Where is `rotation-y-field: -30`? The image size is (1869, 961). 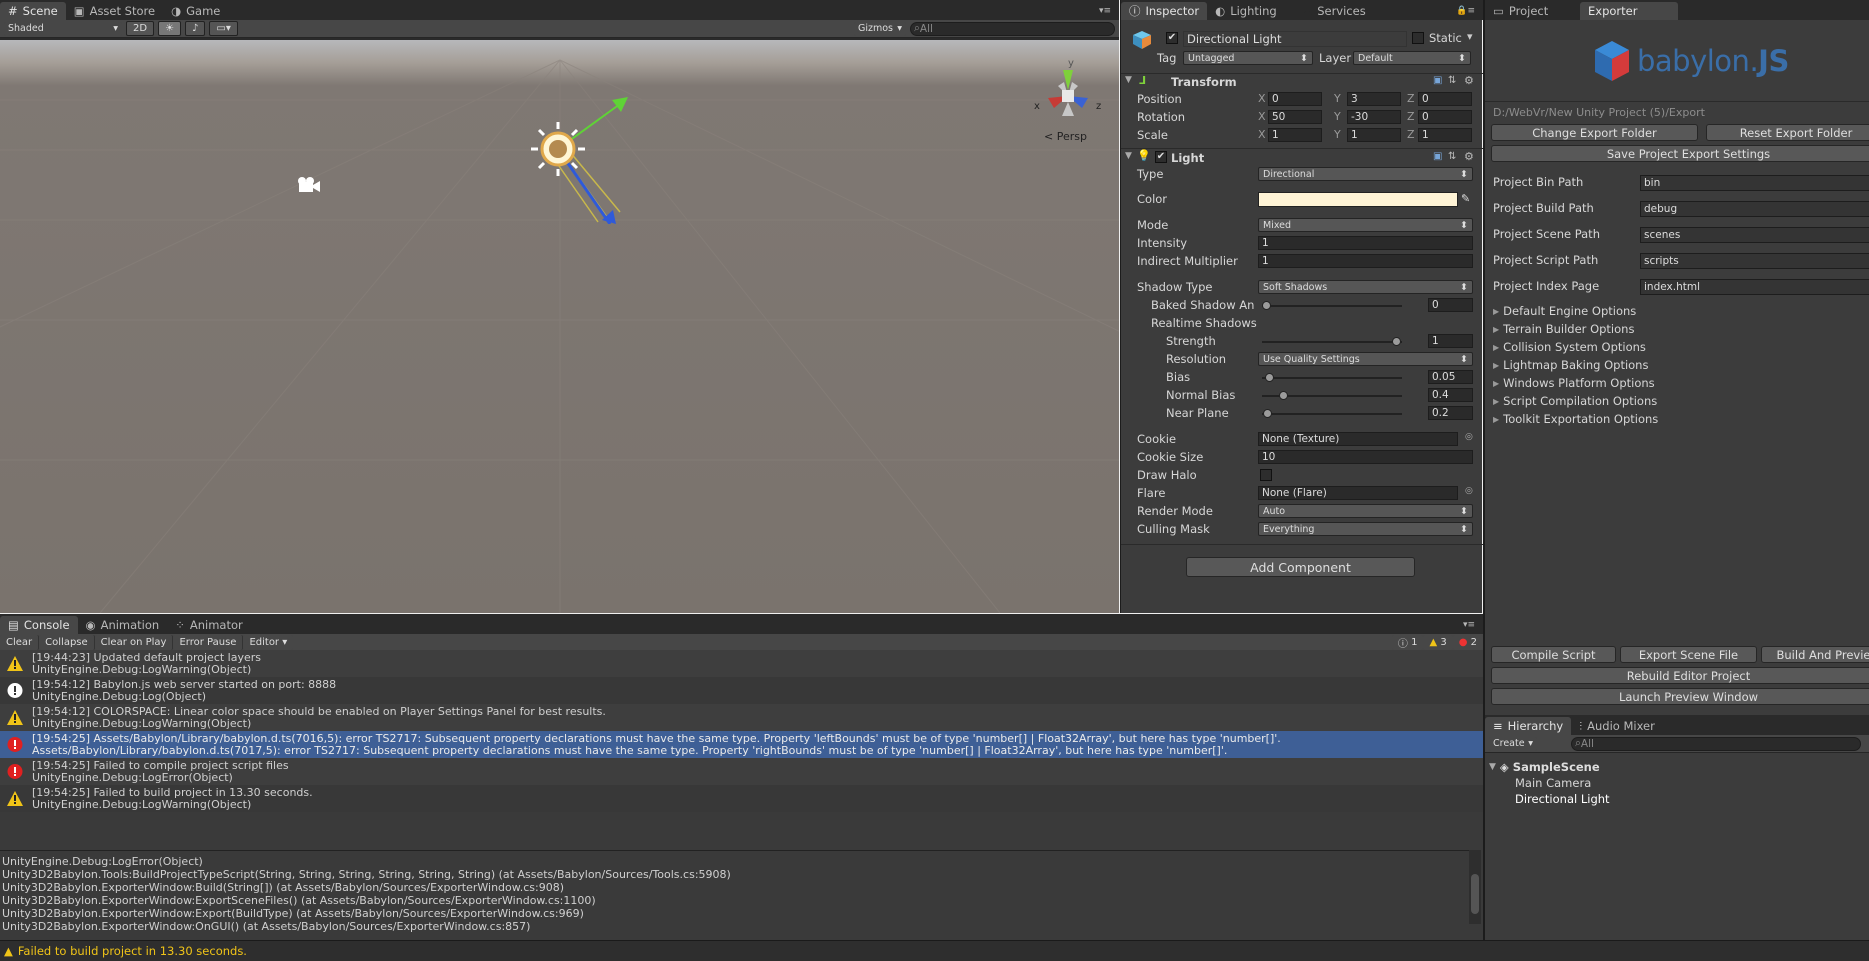
rotation-y-field: -30 is located at coordinates (1374, 117).